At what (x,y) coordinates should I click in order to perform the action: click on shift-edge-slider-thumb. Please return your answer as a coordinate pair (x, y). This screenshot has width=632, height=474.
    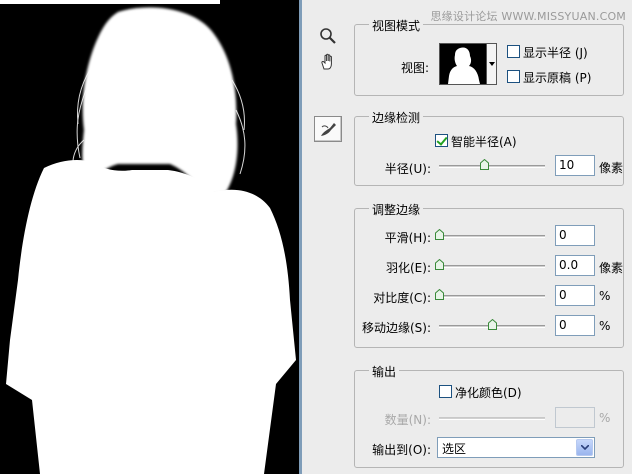
    Looking at the image, I should click on (492, 324).